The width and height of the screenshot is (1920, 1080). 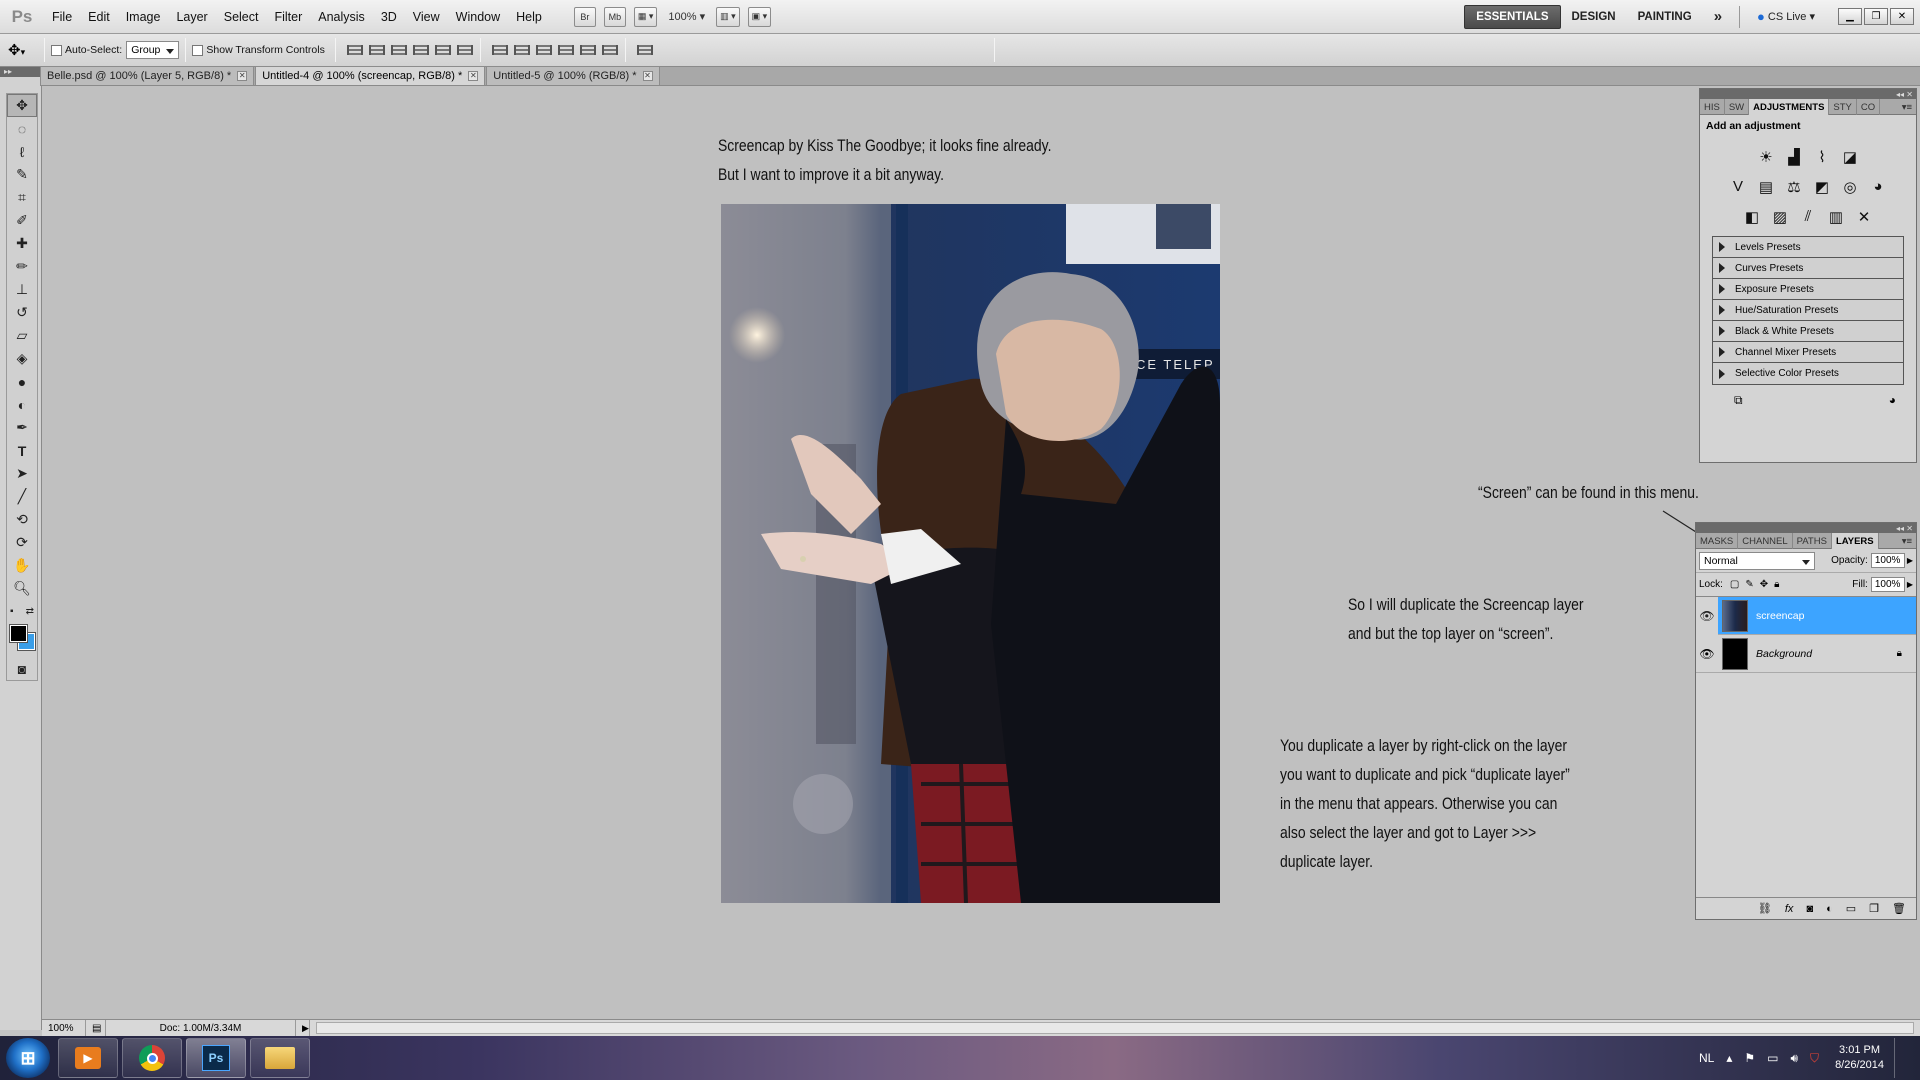 What do you see at coordinates (1766, 186) in the screenshot?
I see `hue-saturation-icon: ▤` at bounding box center [1766, 186].